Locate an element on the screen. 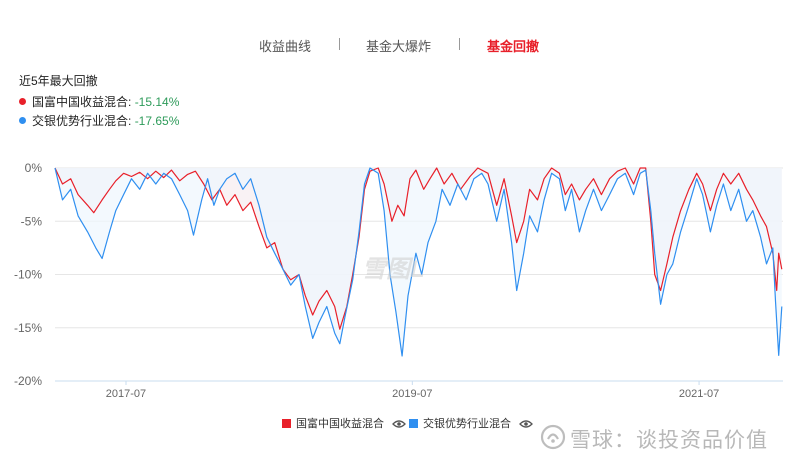 The width and height of the screenshot is (800, 463). y-tick-label: 0% is located at coordinates (34, 168).